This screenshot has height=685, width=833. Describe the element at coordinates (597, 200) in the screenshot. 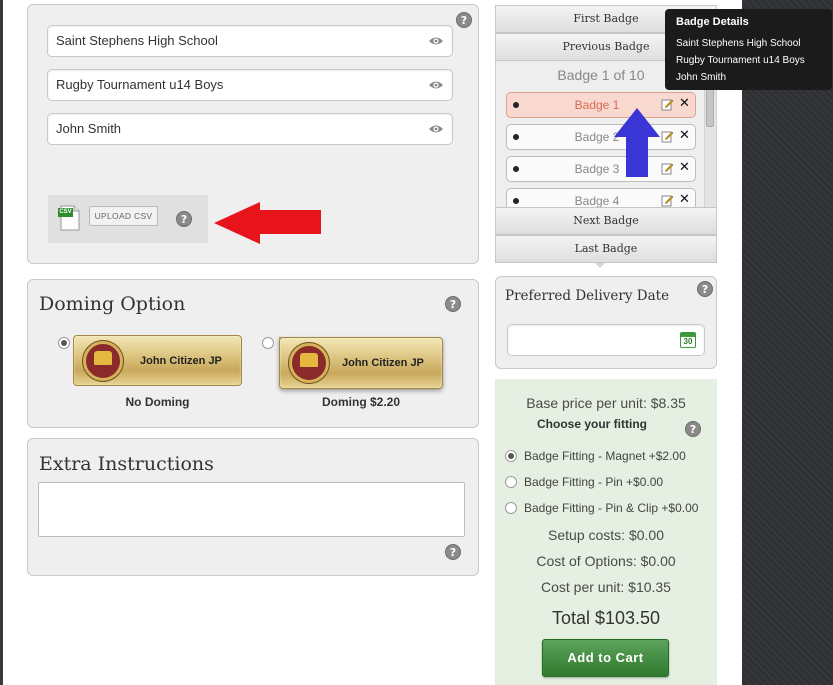

I see `badge-item-label: Badge 4` at that location.